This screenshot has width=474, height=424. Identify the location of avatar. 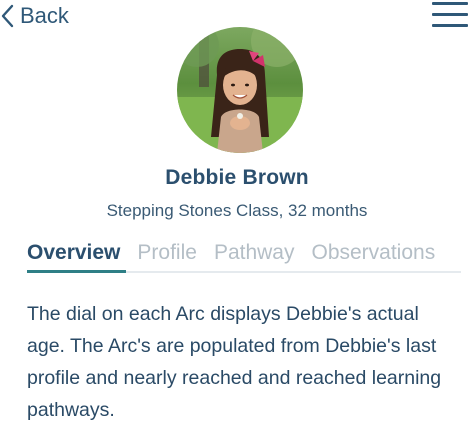
(240, 90).